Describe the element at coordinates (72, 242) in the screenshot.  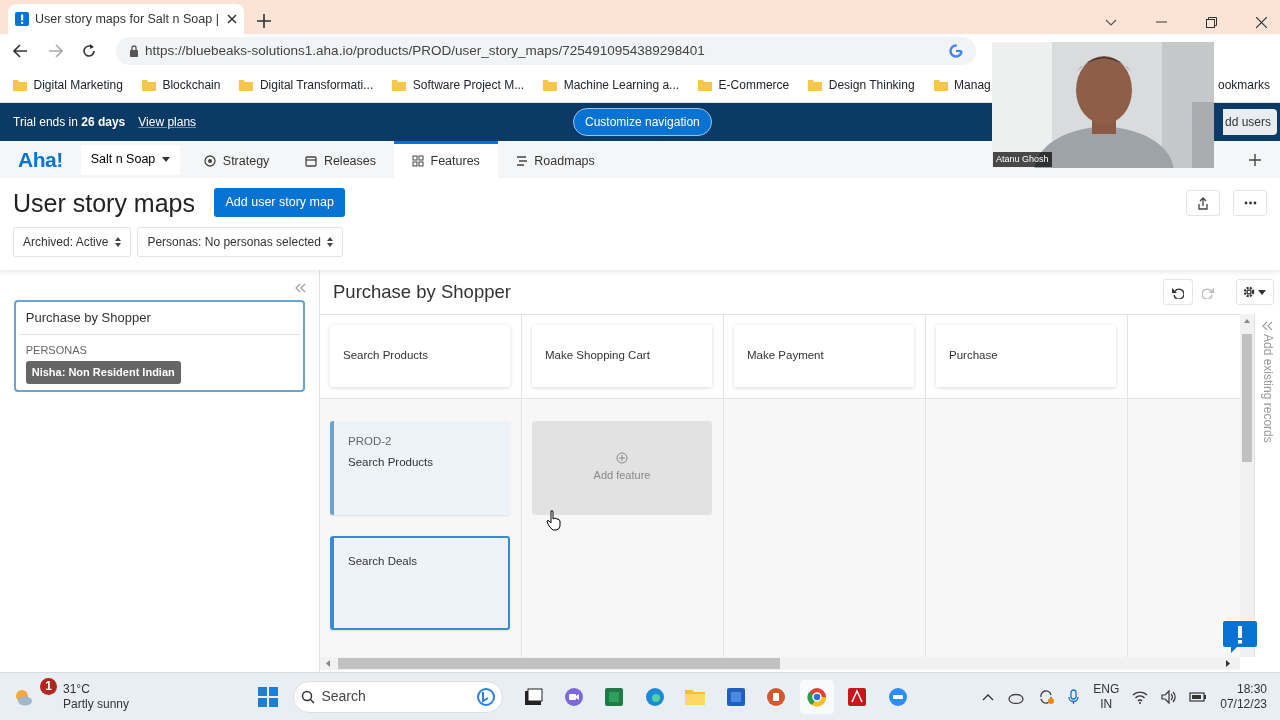
I see `filter-dropdown: Archived: Active` at that location.